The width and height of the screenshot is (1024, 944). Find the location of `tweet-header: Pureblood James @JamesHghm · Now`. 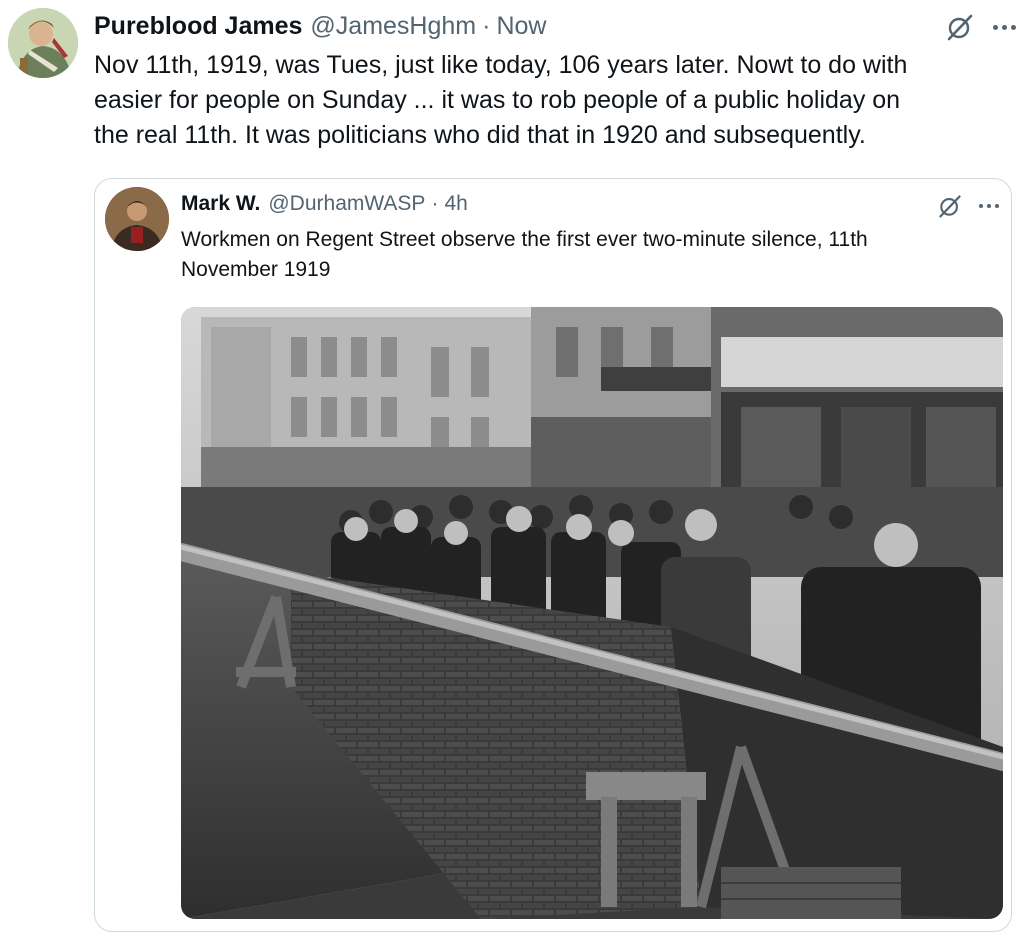

tweet-header: Pureblood James @JamesHghm · Now is located at coordinates (320, 26).